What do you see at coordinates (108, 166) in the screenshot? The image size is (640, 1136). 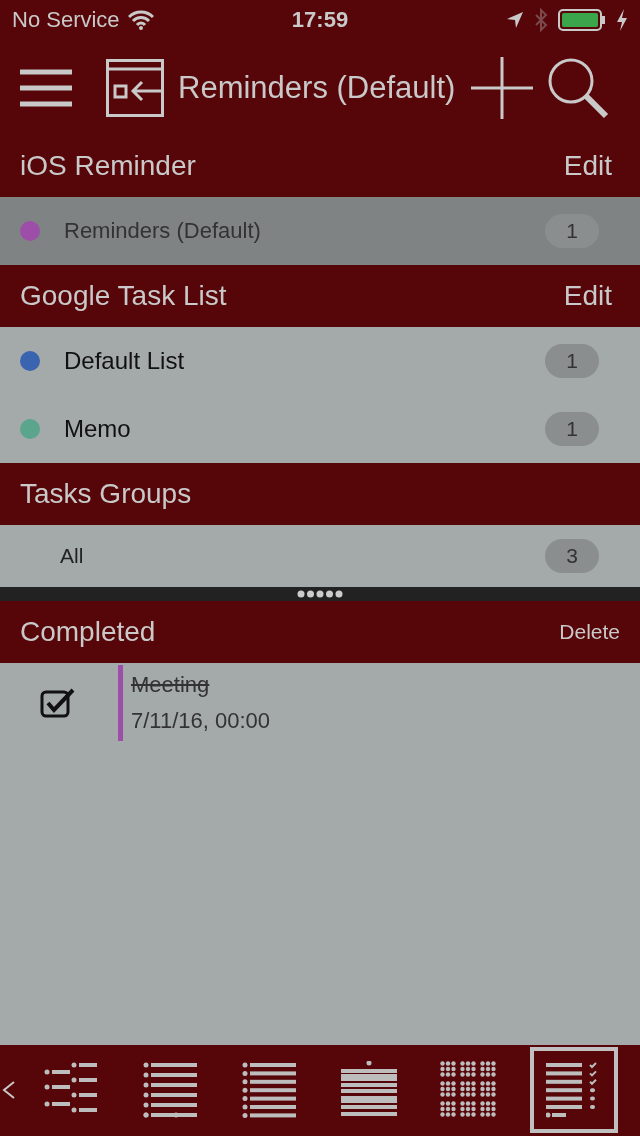 I see `section-header: iOS Reminder` at bounding box center [108, 166].